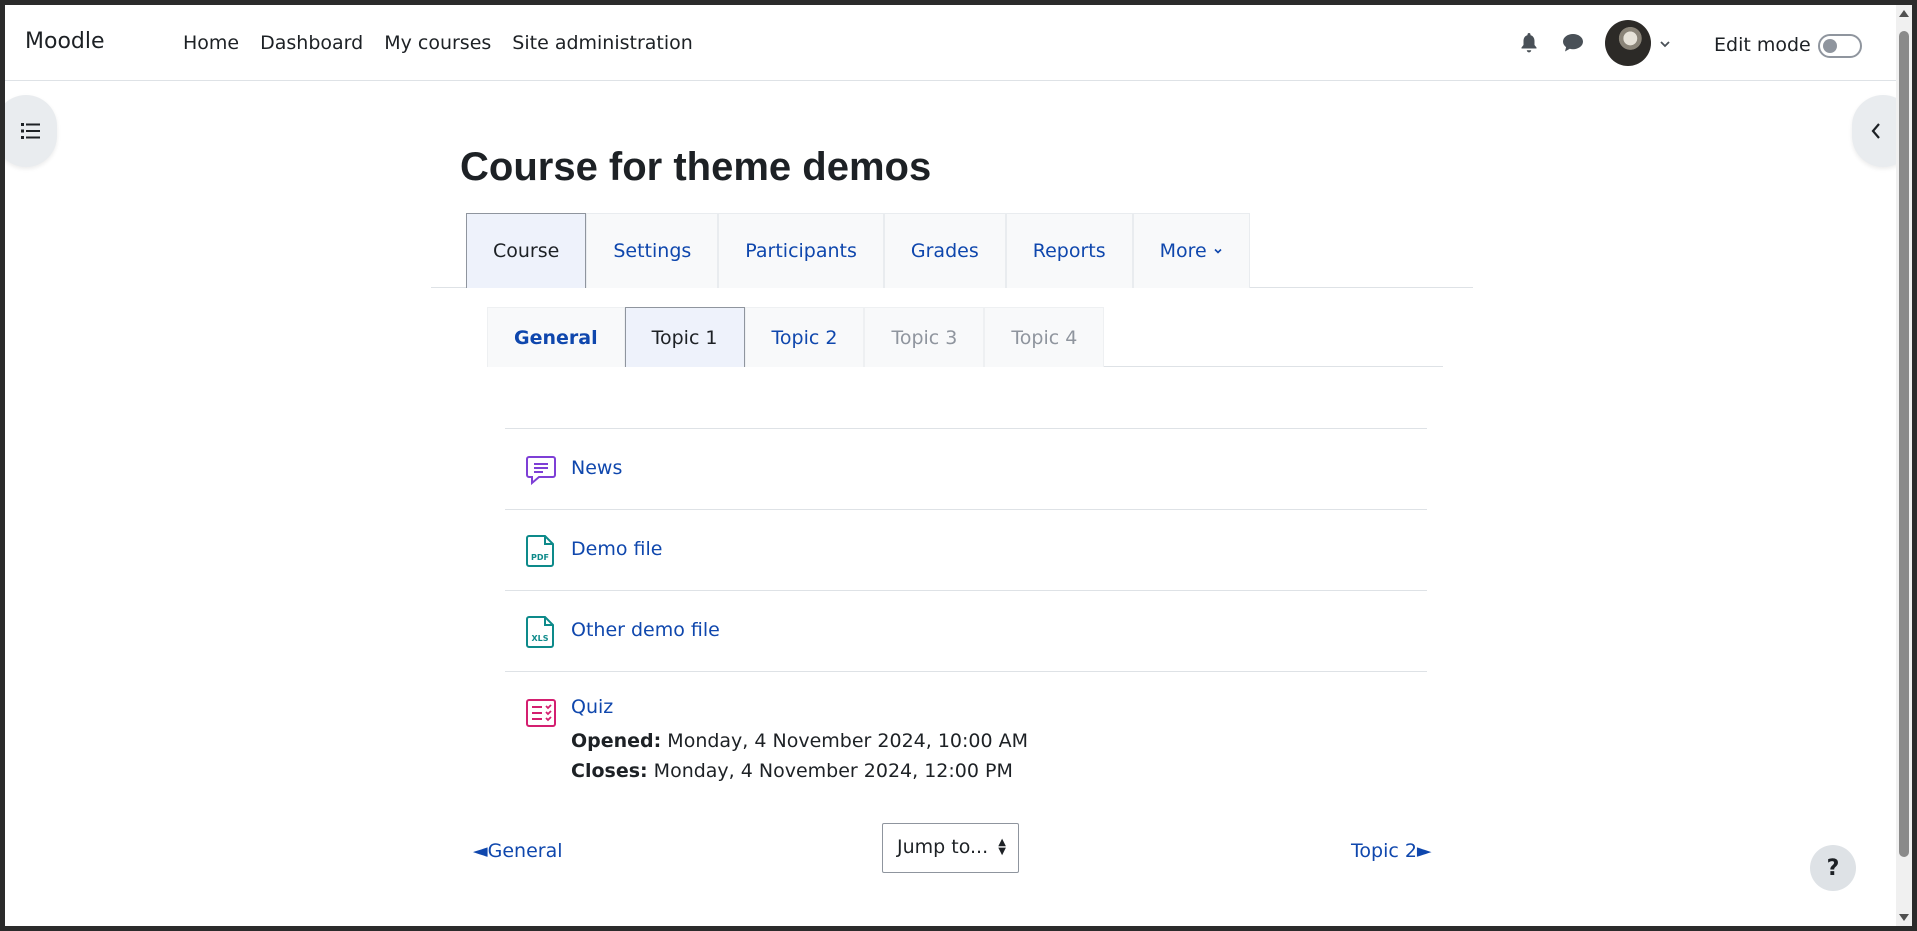 The image size is (1917, 931). I want to click on nav-site-administration-link: Site administration, so click(602, 43).